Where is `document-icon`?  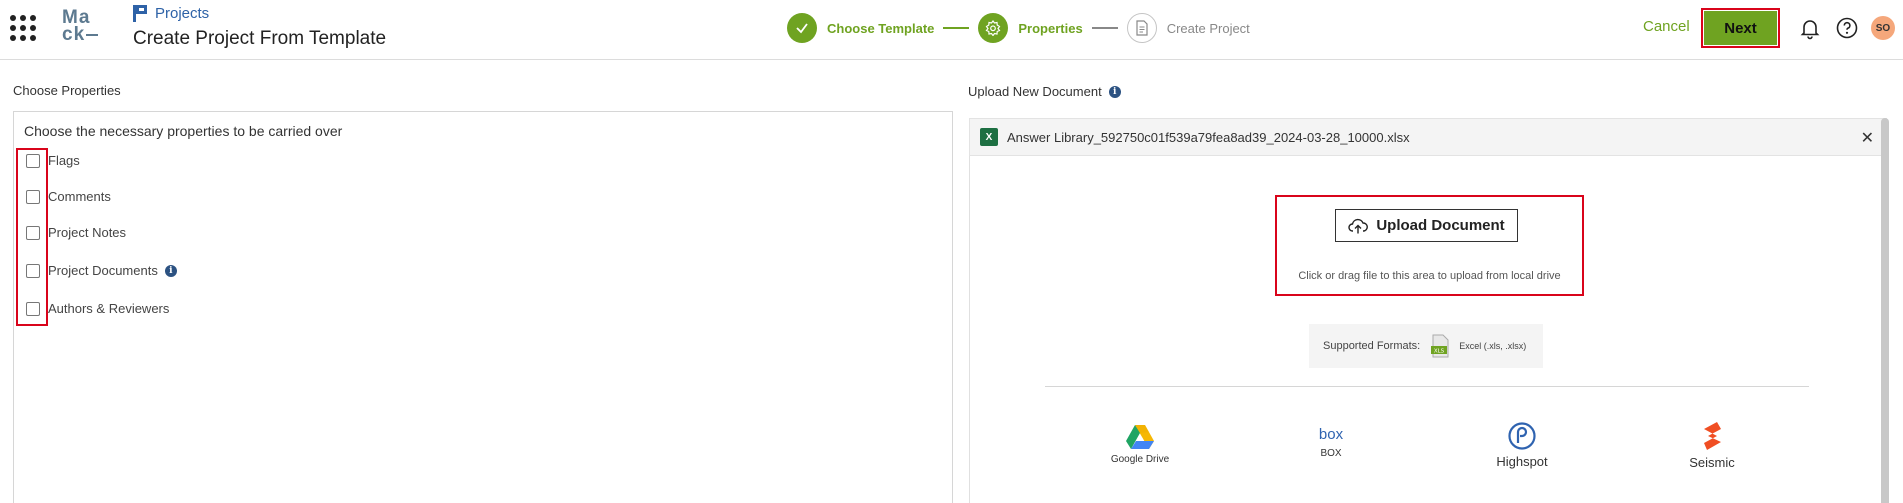
document-icon is located at coordinates (1141, 28).